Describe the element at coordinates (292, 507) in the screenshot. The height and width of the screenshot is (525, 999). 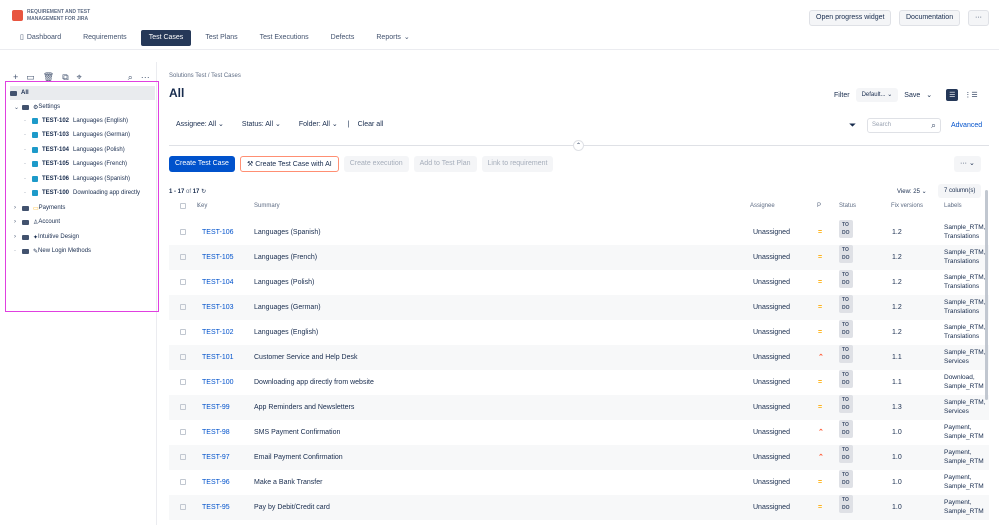
I see `row-summary: Pay by Debit/Credit card` at that location.